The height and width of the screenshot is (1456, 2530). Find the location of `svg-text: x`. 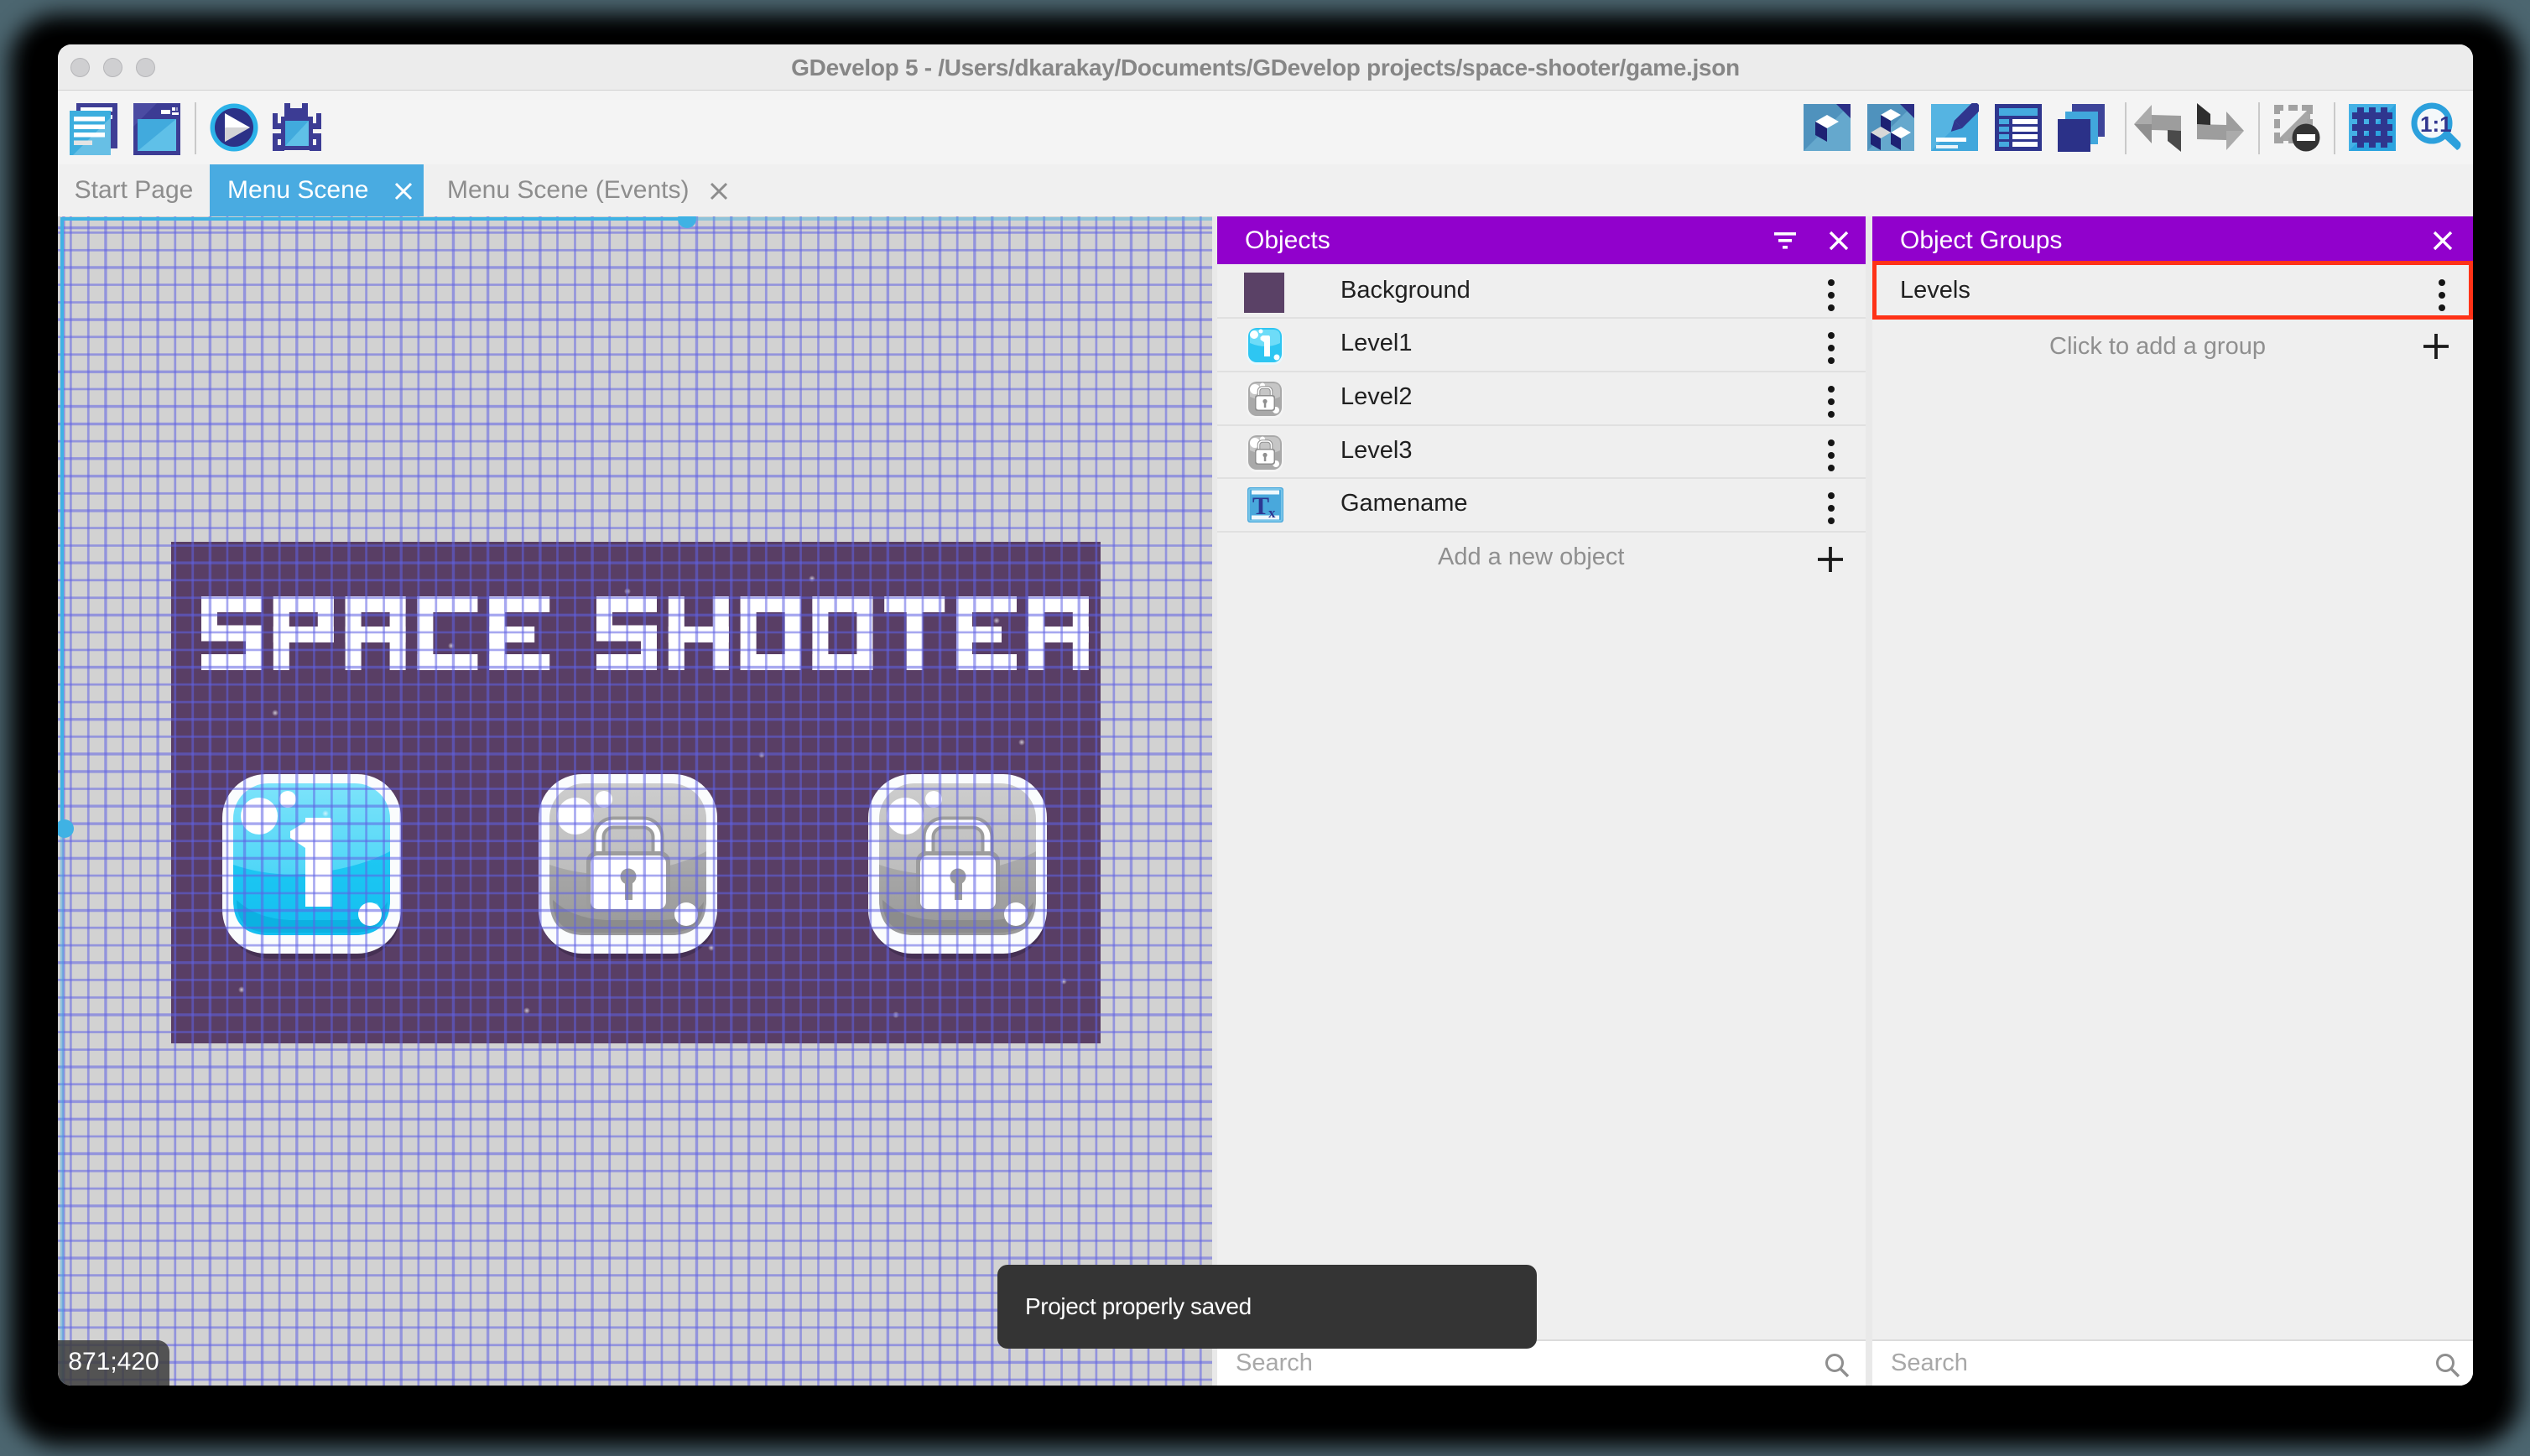

svg-text: x is located at coordinates (1272, 513).